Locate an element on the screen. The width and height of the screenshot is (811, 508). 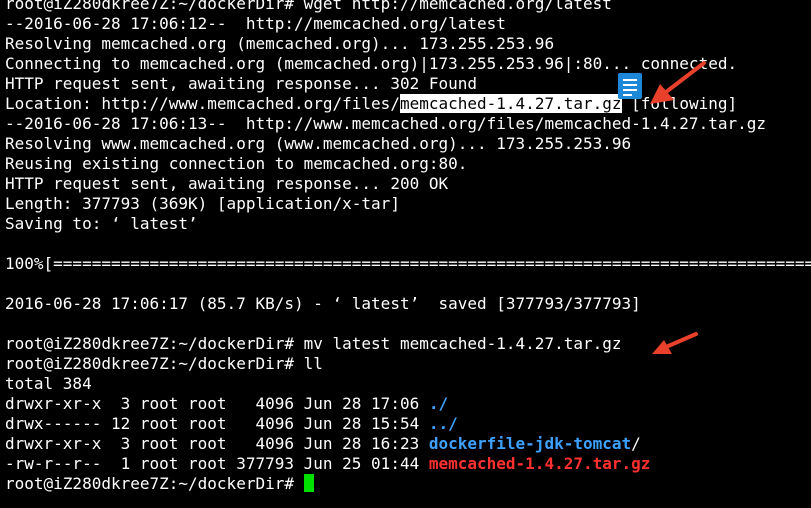
listing-info: drwxr-xr-x 3 root root 4096 Jun 28 17:06 is located at coordinates (217, 403).